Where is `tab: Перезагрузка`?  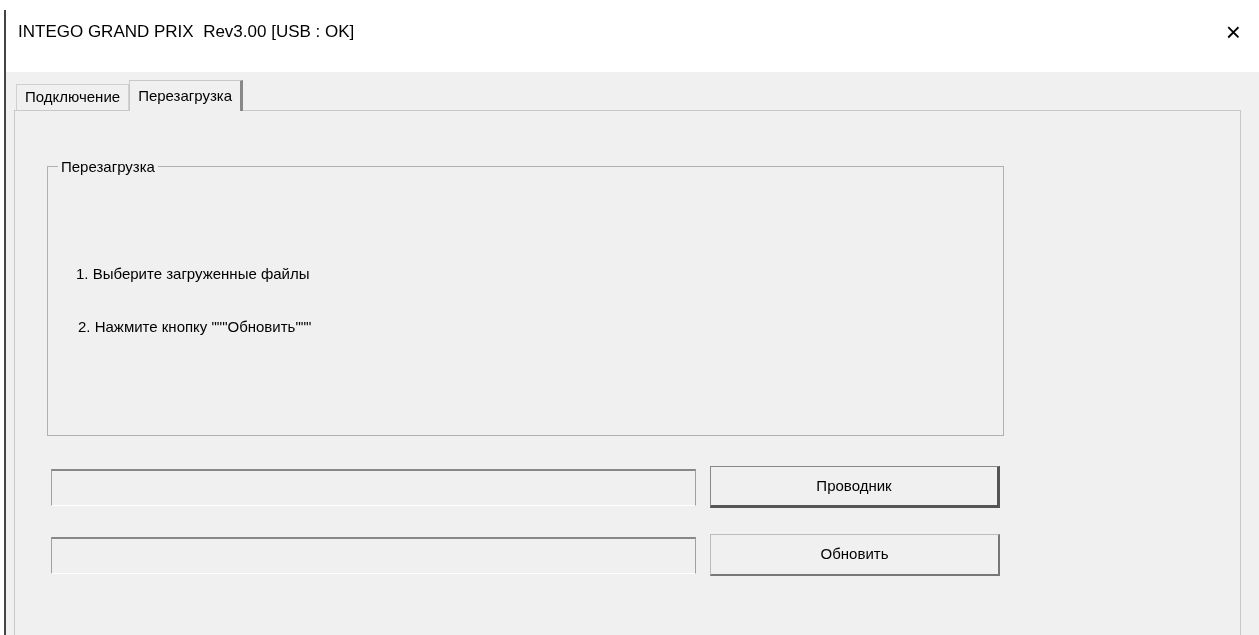 tab: Перезагрузка is located at coordinates (186, 95).